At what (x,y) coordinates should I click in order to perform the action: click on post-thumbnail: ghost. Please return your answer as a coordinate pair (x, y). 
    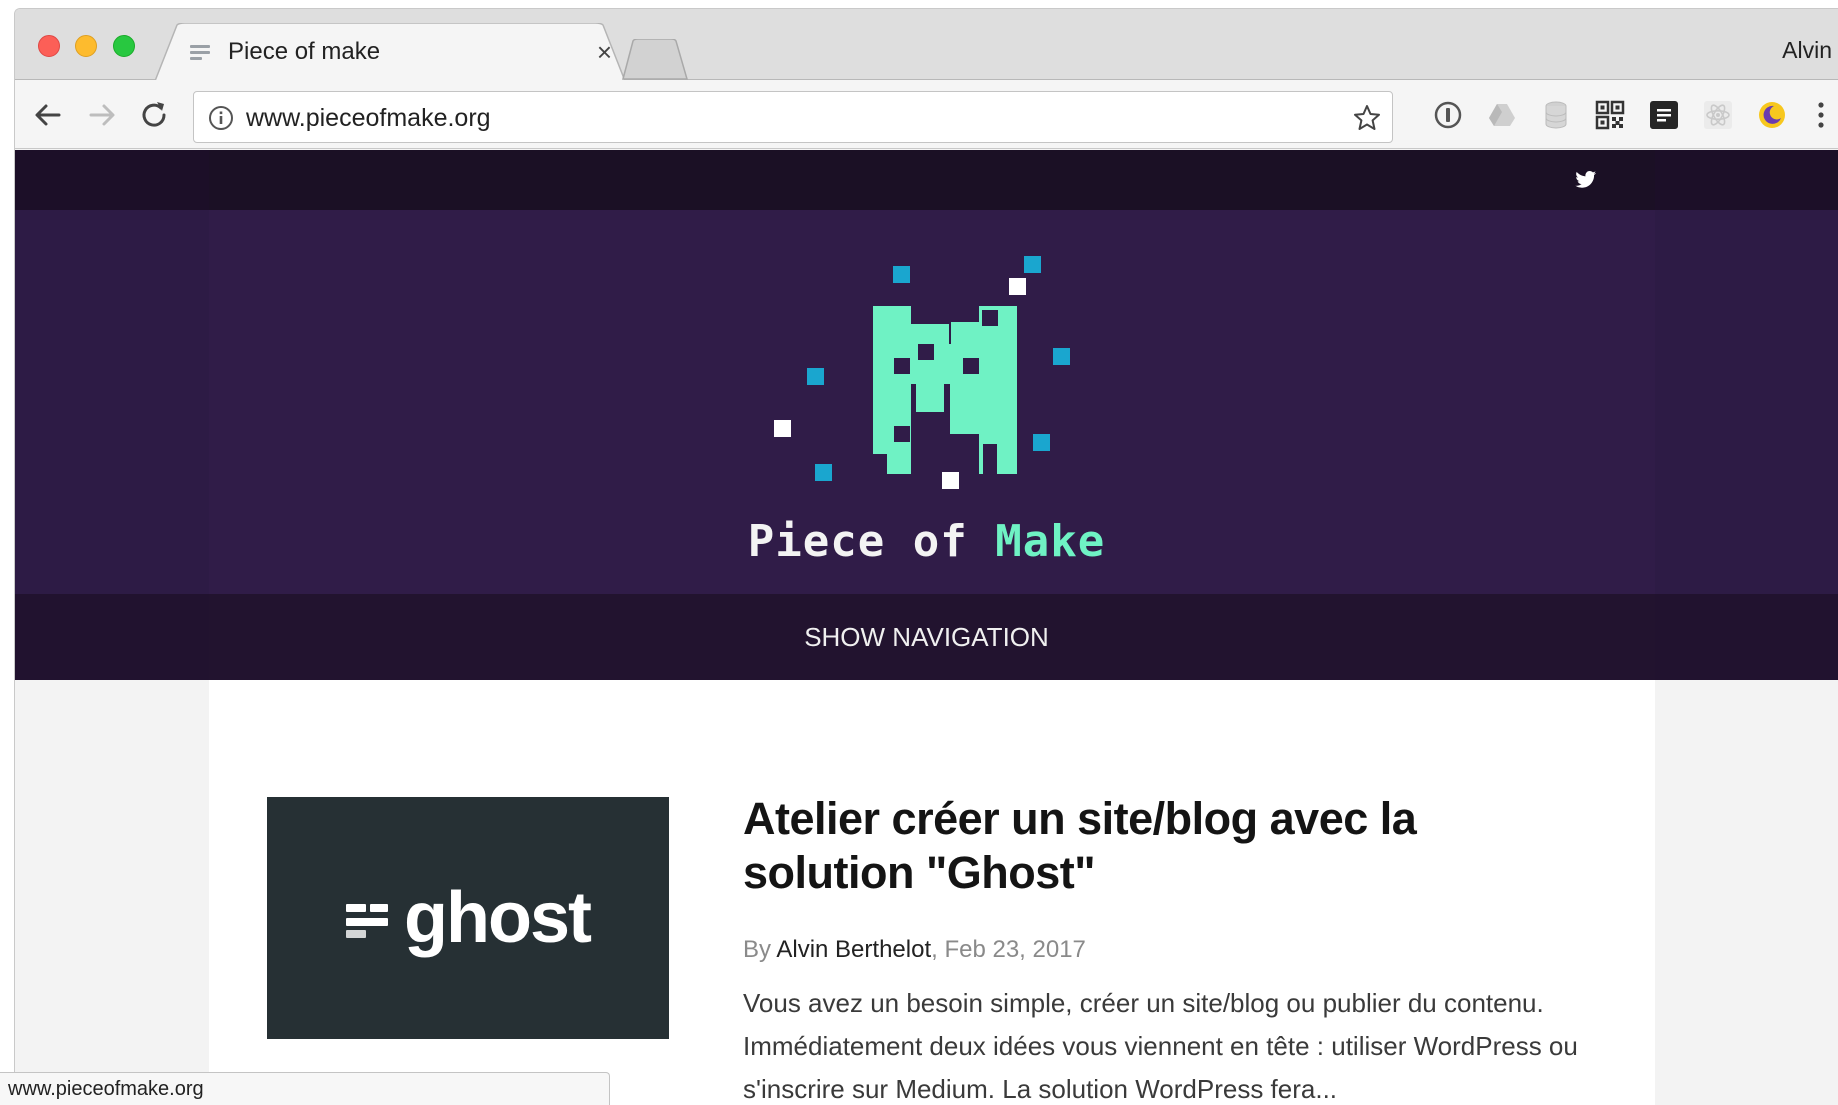
    Looking at the image, I should click on (468, 918).